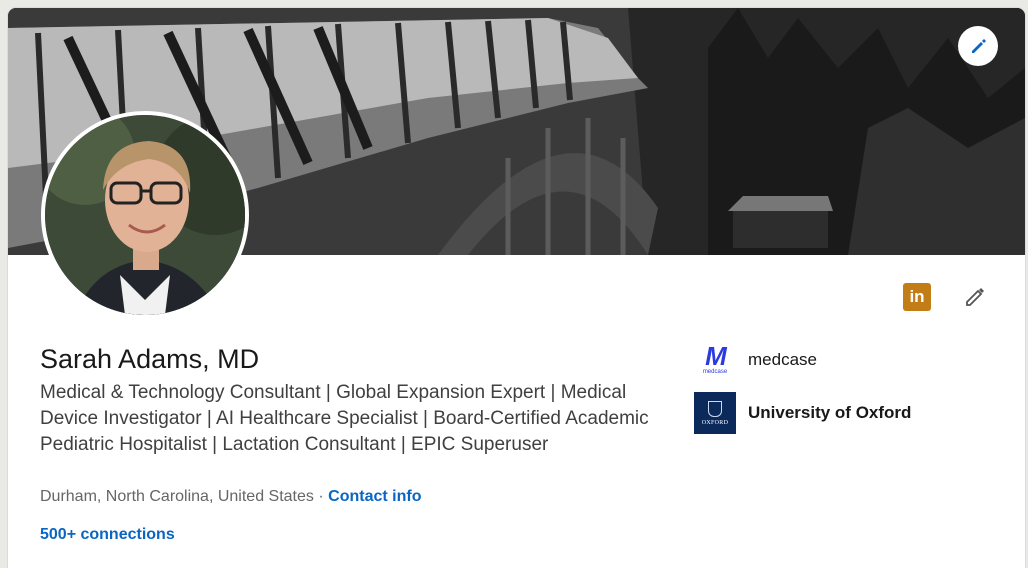 Image resolution: width=1028 pixels, height=568 pixels. What do you see at coordinates (715, 422) in the screenshot?
I see `oxford-logo-text: OXFORD` at bounding box center [715, 422].